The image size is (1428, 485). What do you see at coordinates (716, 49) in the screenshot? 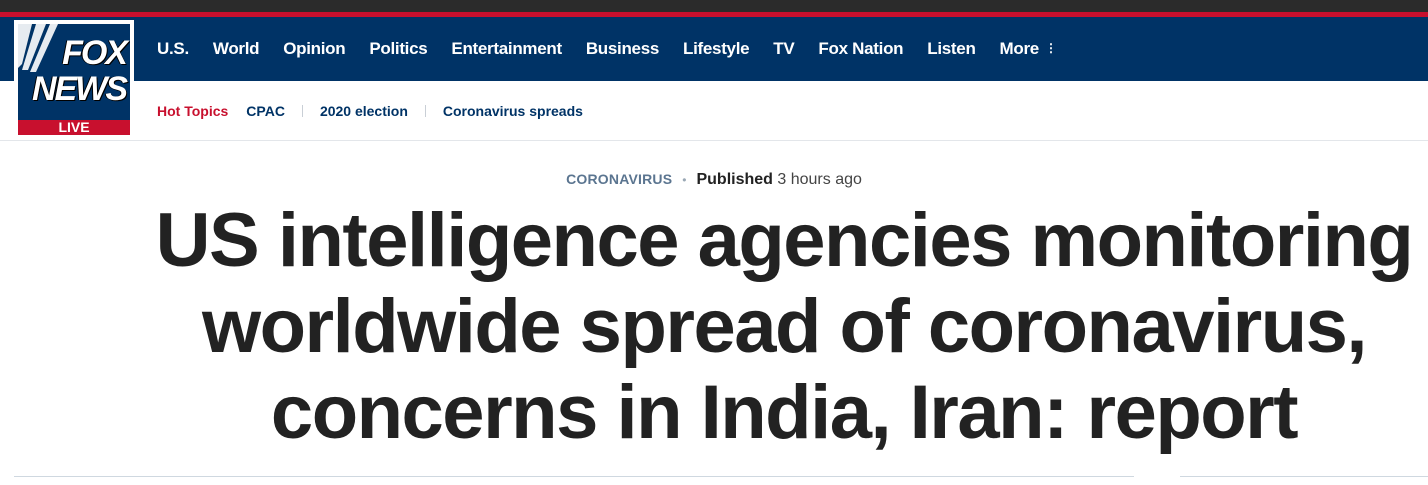
I see `nav-lifestyle: Lifestyle` at bounding box center [716, 49].